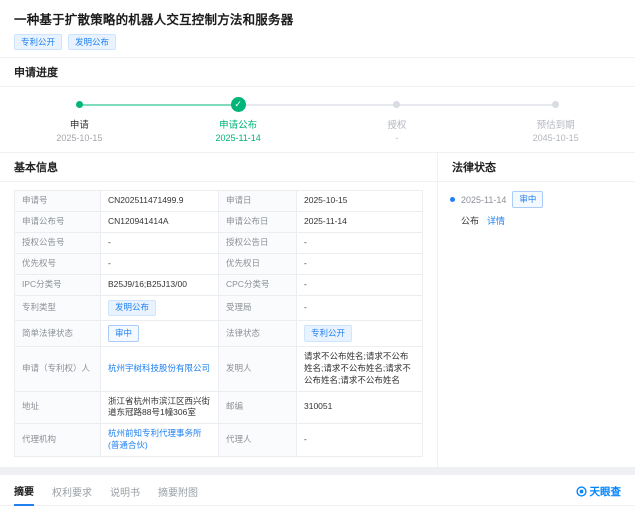 The height and width of the screenshot is (513, 635). I want to click on title-badges: 专利公开 发明公布, so click(317, 42).